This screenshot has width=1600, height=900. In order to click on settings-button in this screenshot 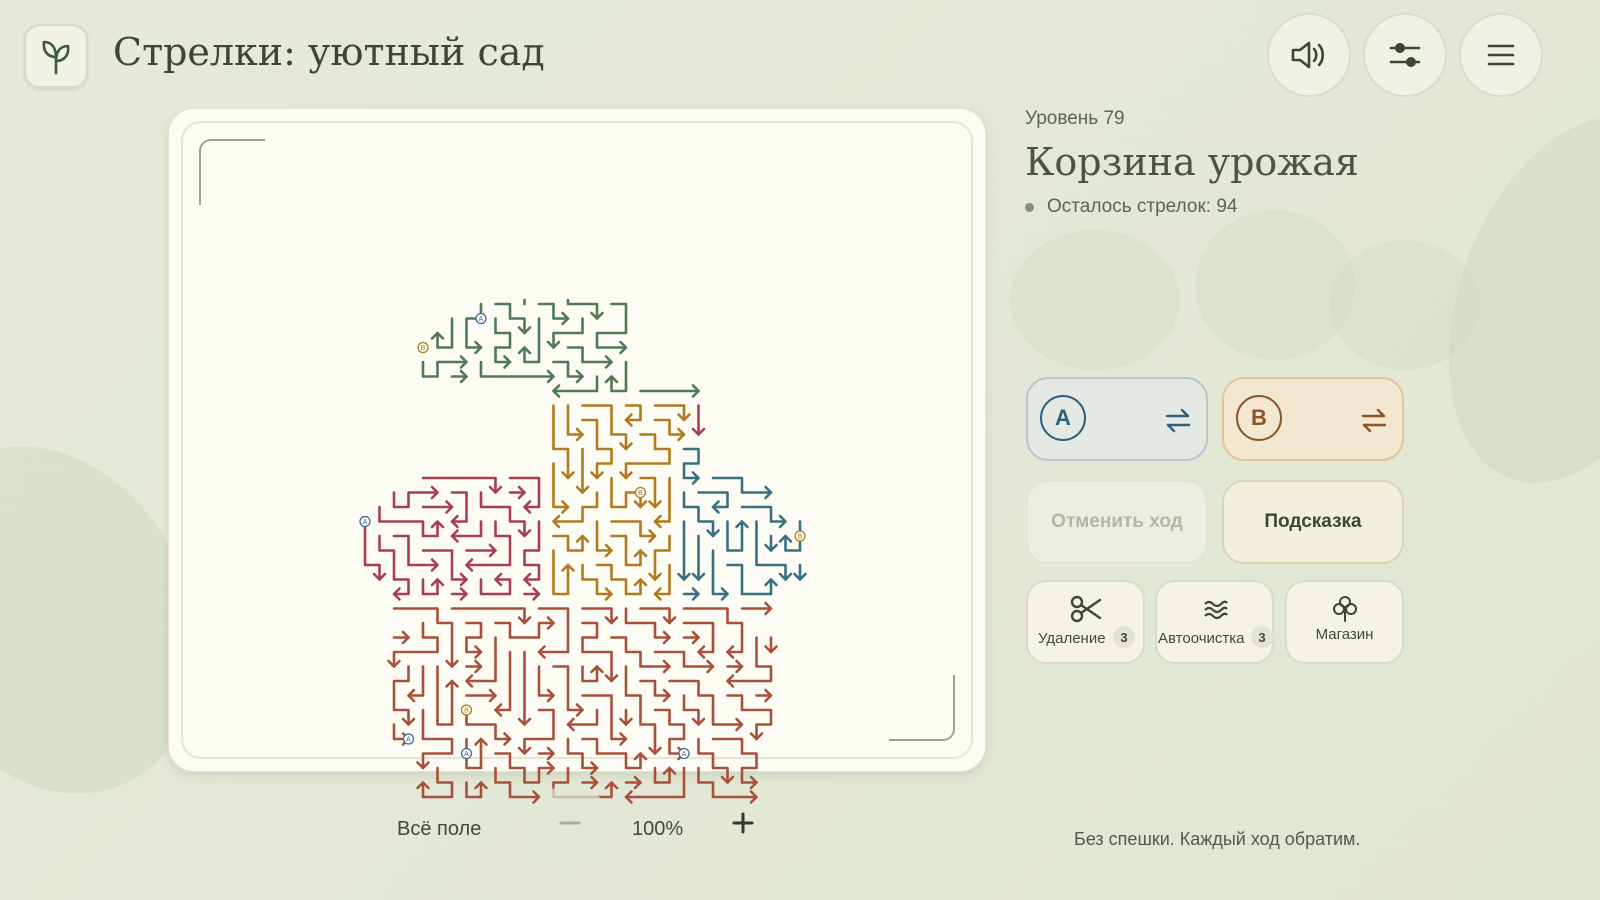, I will do `click(1405, 55)`.